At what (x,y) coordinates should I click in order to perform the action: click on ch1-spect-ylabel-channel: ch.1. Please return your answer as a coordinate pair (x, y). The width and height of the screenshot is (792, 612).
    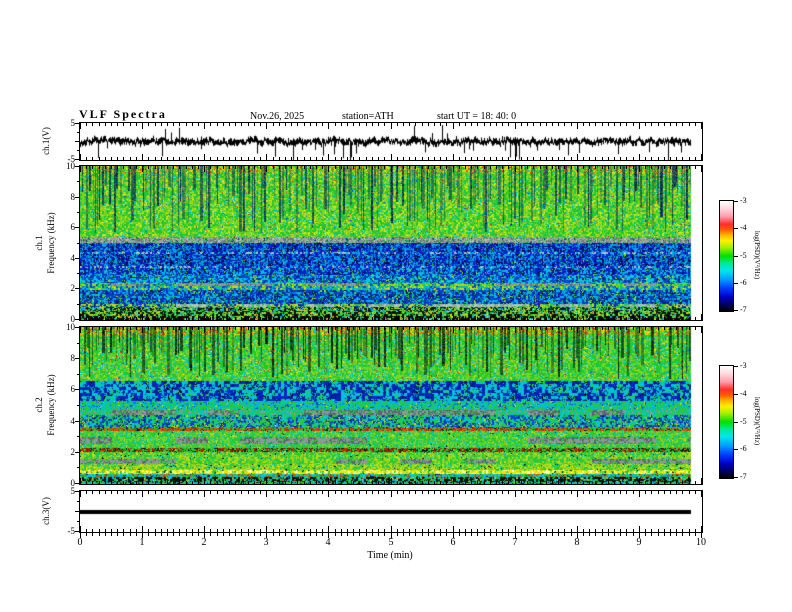
    Looking at the image, I should click on (39, 243).